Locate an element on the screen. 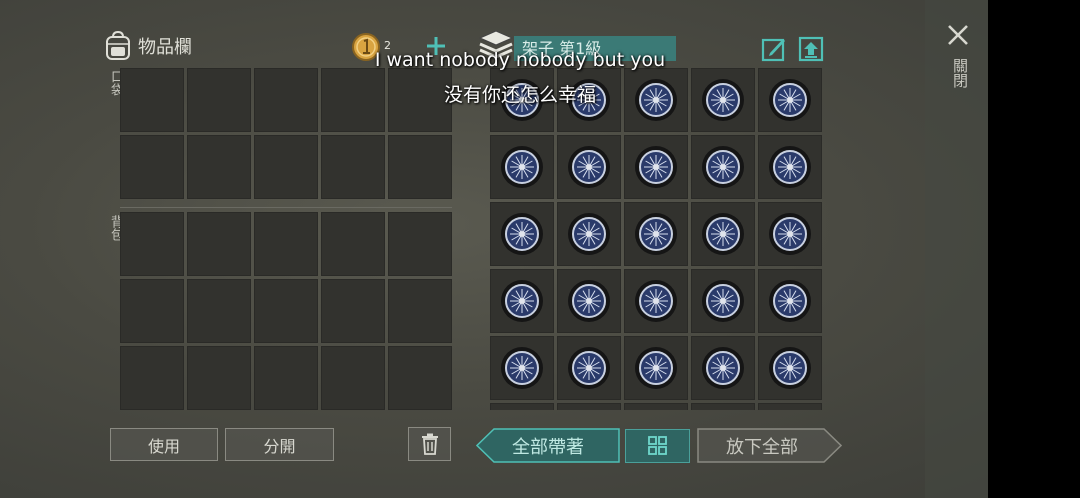 Image resolution: width=1080 pixels, height=498 pixels. view-toggle-button is located at coordinates (657, 446).